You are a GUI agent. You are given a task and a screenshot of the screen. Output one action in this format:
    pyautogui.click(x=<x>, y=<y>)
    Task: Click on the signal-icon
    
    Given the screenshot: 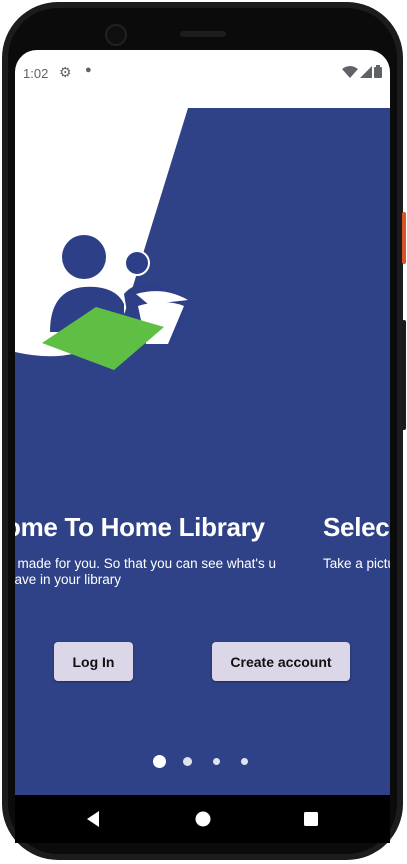 What is the action you would take?
    pyautogui.click(x=366, y=71)
    